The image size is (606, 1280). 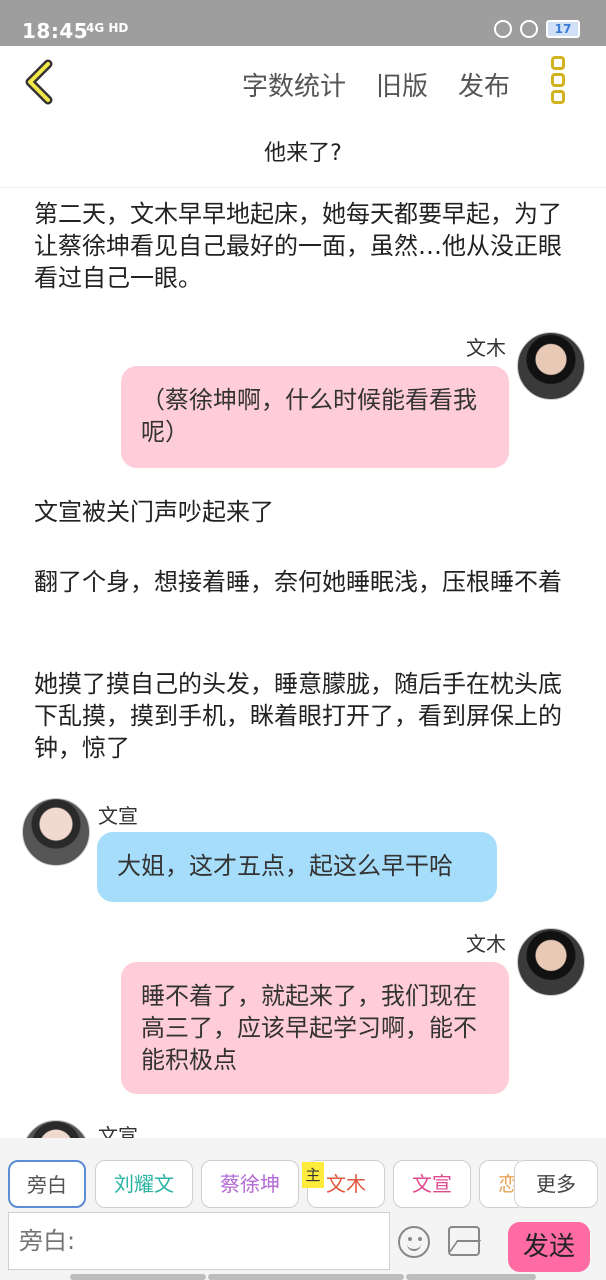 I want to click on old-version-button: 旧版, so click(x=402, y=84).